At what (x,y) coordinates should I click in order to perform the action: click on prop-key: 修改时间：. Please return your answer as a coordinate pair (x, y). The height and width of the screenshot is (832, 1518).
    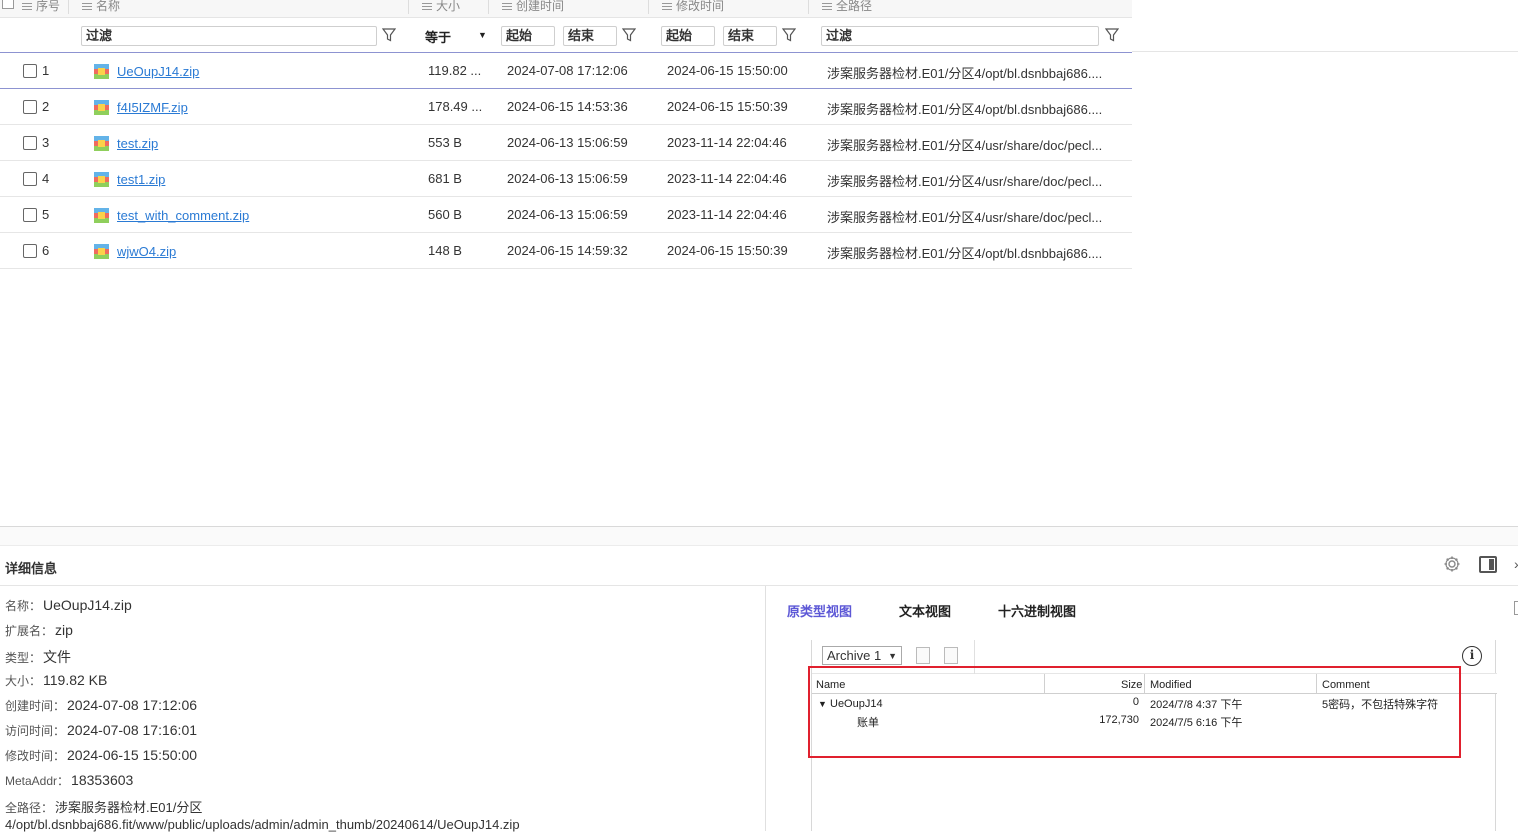
    Looking at the image, I should click on (35, 756).